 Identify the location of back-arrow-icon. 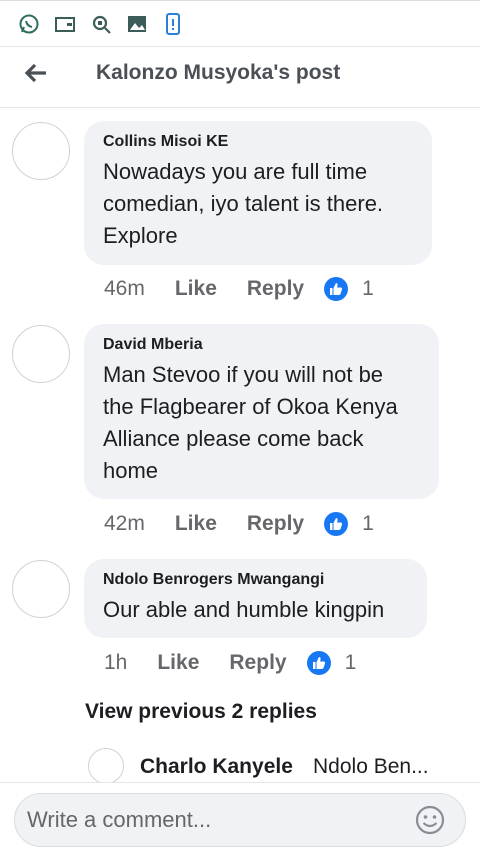
(36, 73).